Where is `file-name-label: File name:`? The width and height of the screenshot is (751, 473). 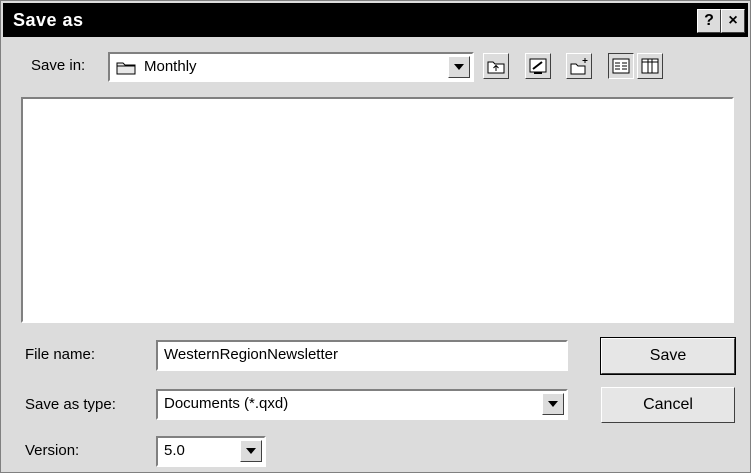
file-name-label: File name: is located at coordinates (60, 354).